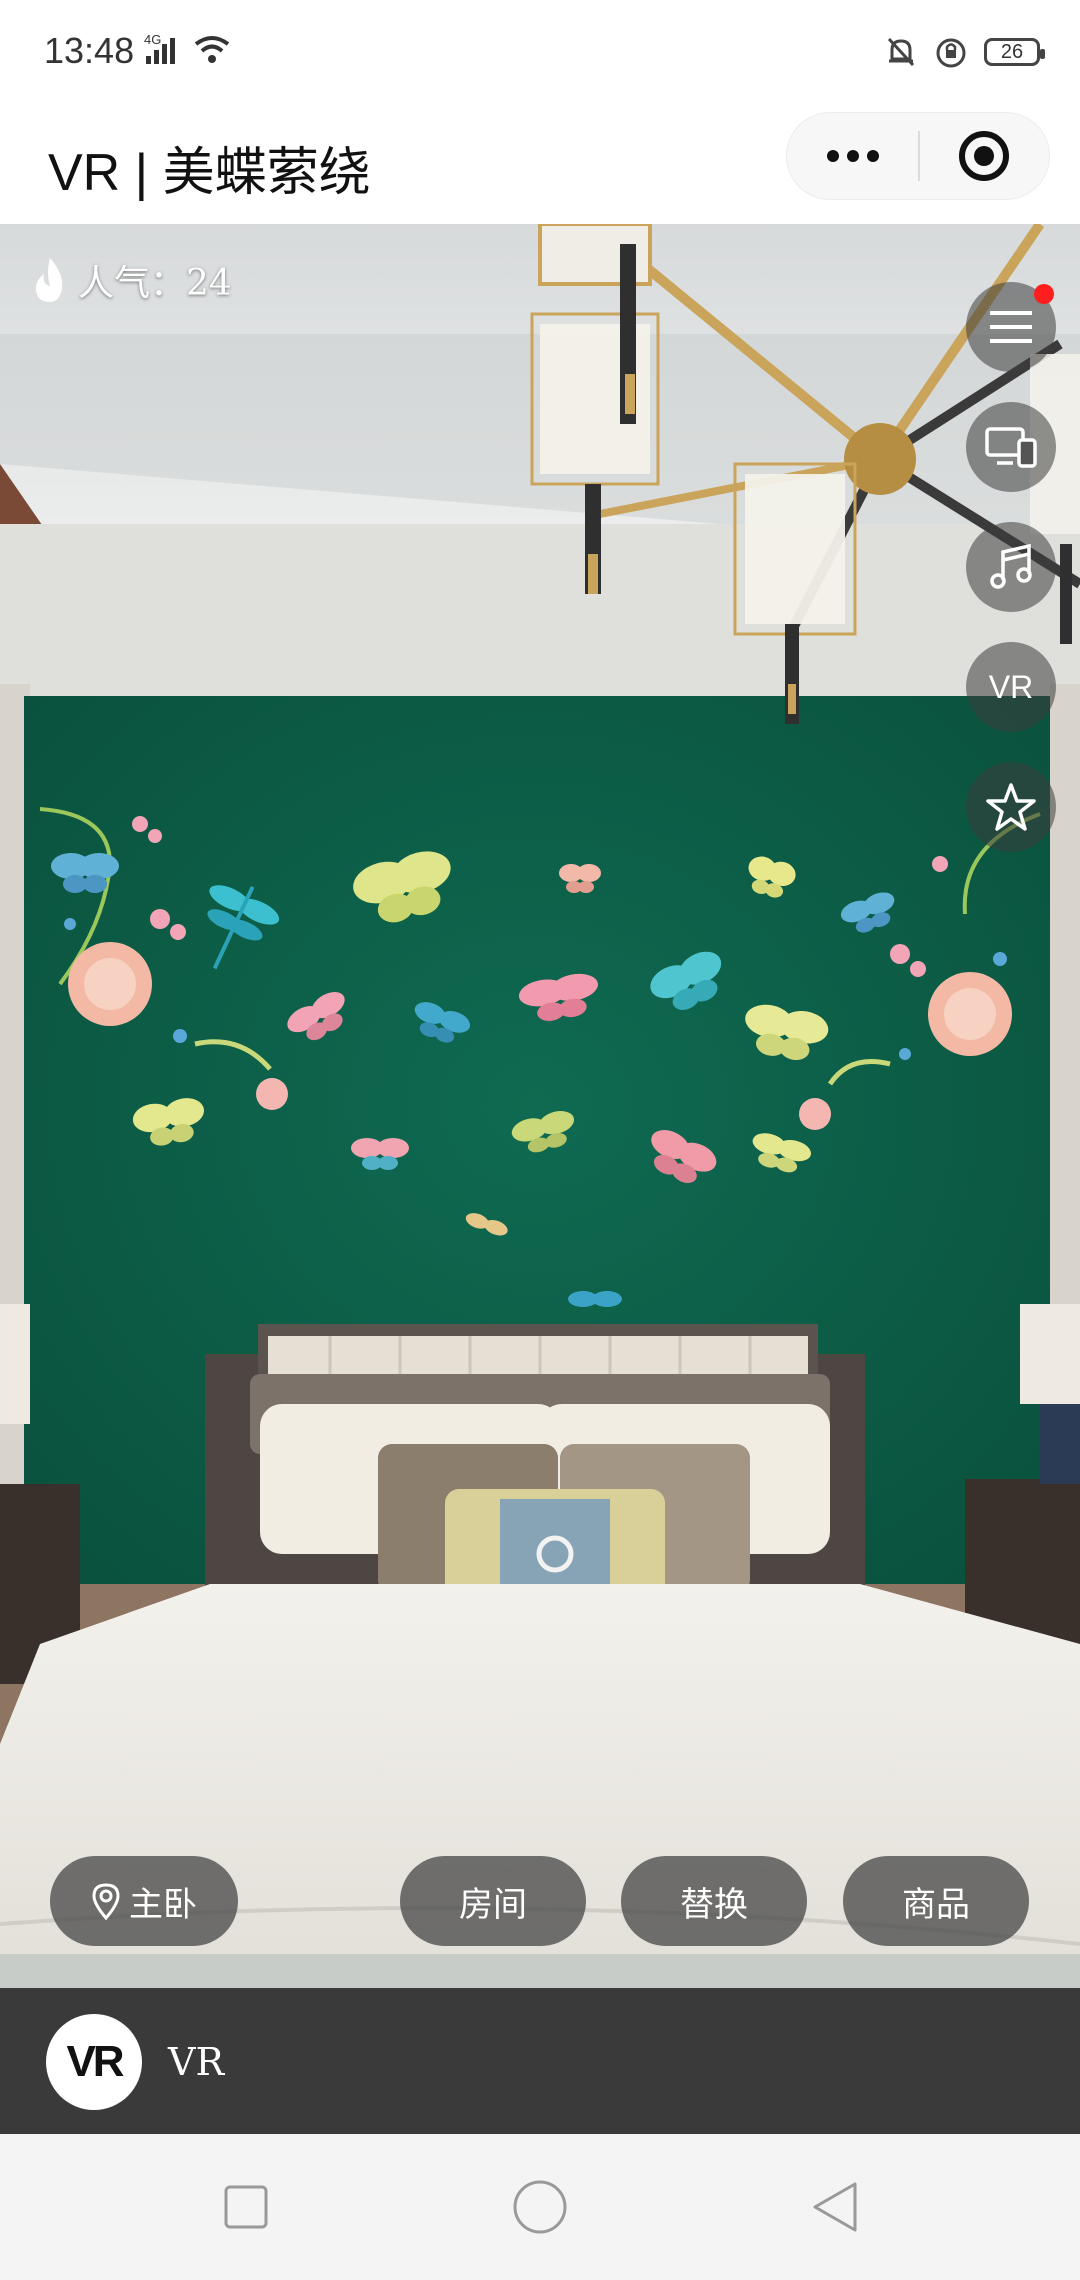 This screenshot has width=1080, height=2280. I want to click on vr-logo: VR, so click(94, 2062).